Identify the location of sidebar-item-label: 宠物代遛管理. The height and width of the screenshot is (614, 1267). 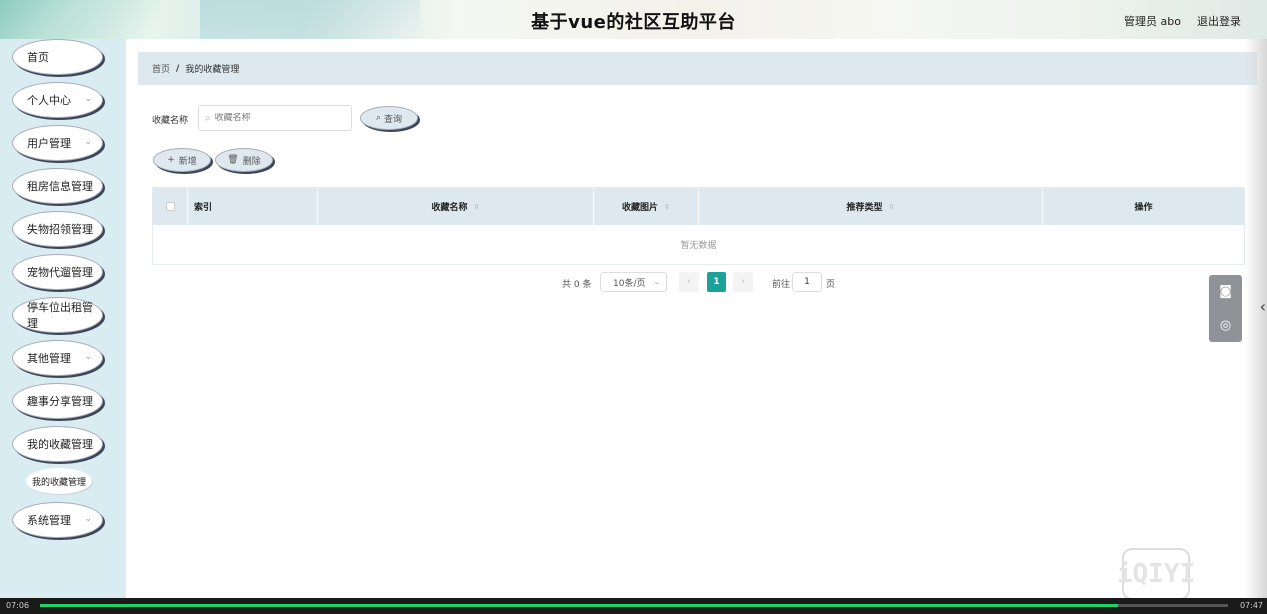
(60, 272).